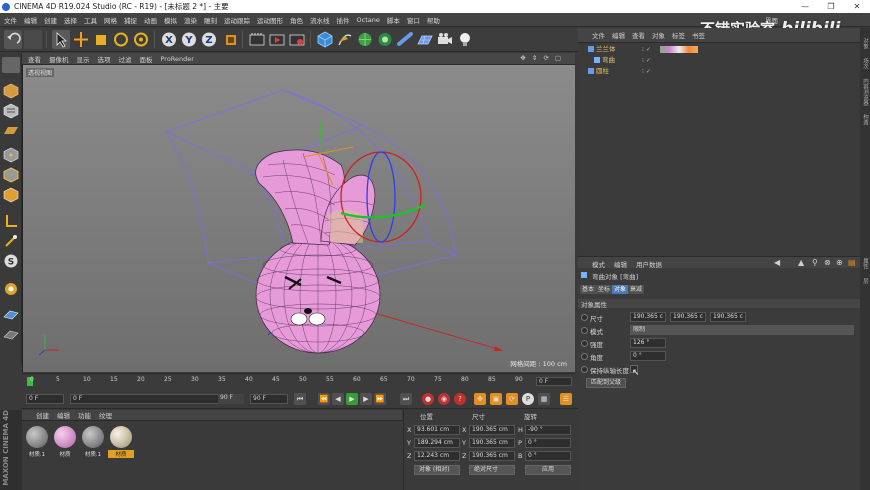 Image resolution: width=870 pixels, height=490 pixels. Describe the element at coordinates (433, 20) in the screenshot. I see `menu-help: 帮助` at that location.